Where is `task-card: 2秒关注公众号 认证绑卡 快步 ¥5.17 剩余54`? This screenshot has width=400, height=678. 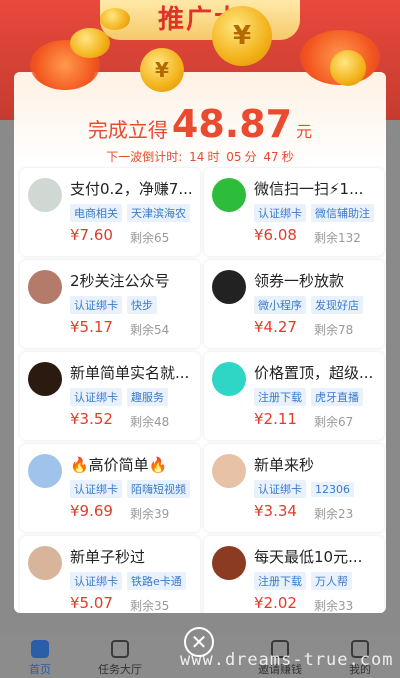
task-card: 2秒关注公众号 认证绑卡 快步 ¥5.17 剩余54 is located at coordinates (110, 304).